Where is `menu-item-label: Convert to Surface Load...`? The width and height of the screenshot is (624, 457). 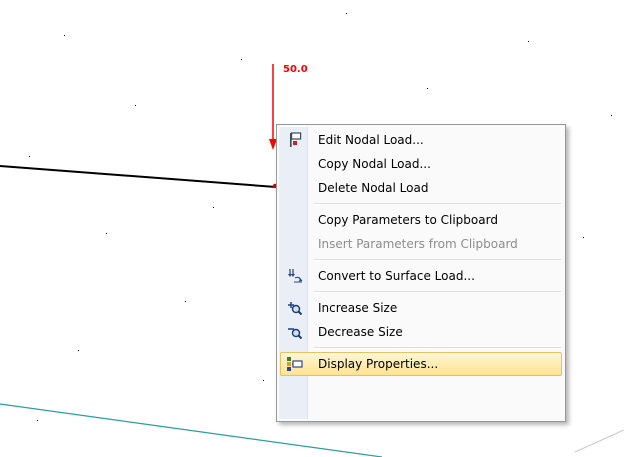 menu-item-label: Convert to Surface Load... is located at coordinates (396, 276).